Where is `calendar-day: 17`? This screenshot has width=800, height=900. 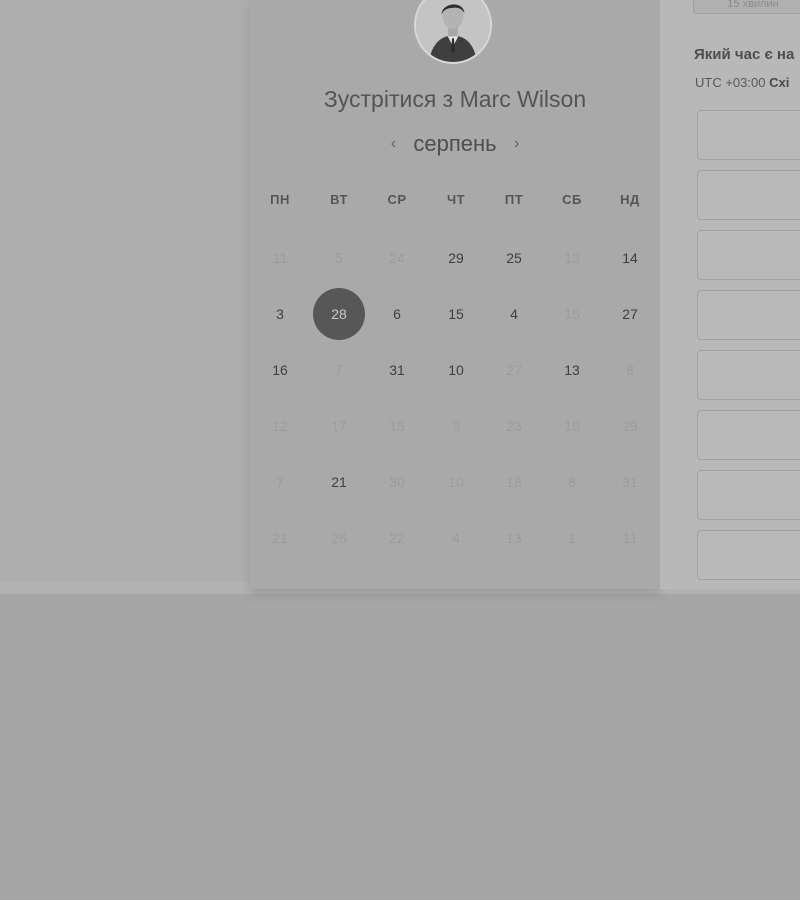
calendar-day: 17 is located at coordinates (339, 426).